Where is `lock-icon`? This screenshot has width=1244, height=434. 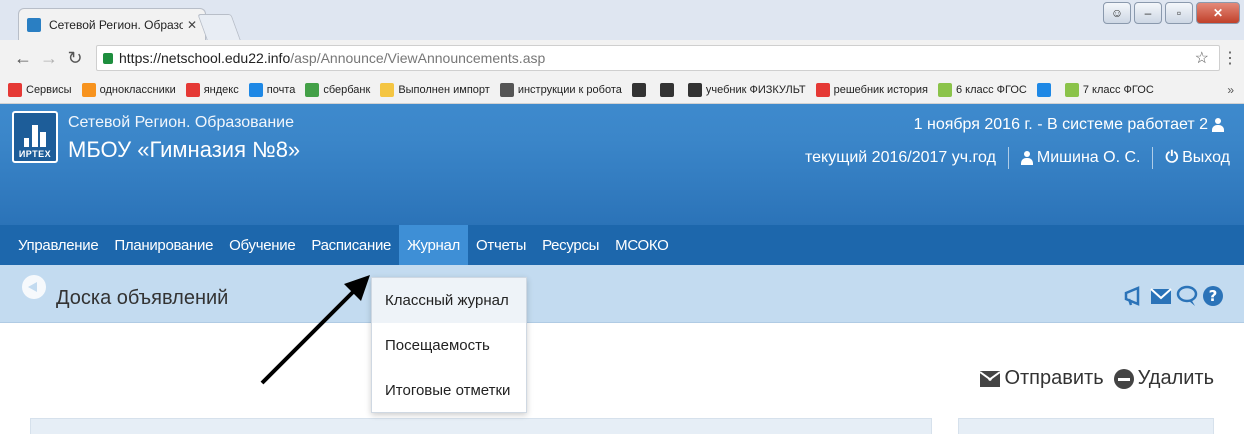
lock-icon is located at coordinates (108, 58).